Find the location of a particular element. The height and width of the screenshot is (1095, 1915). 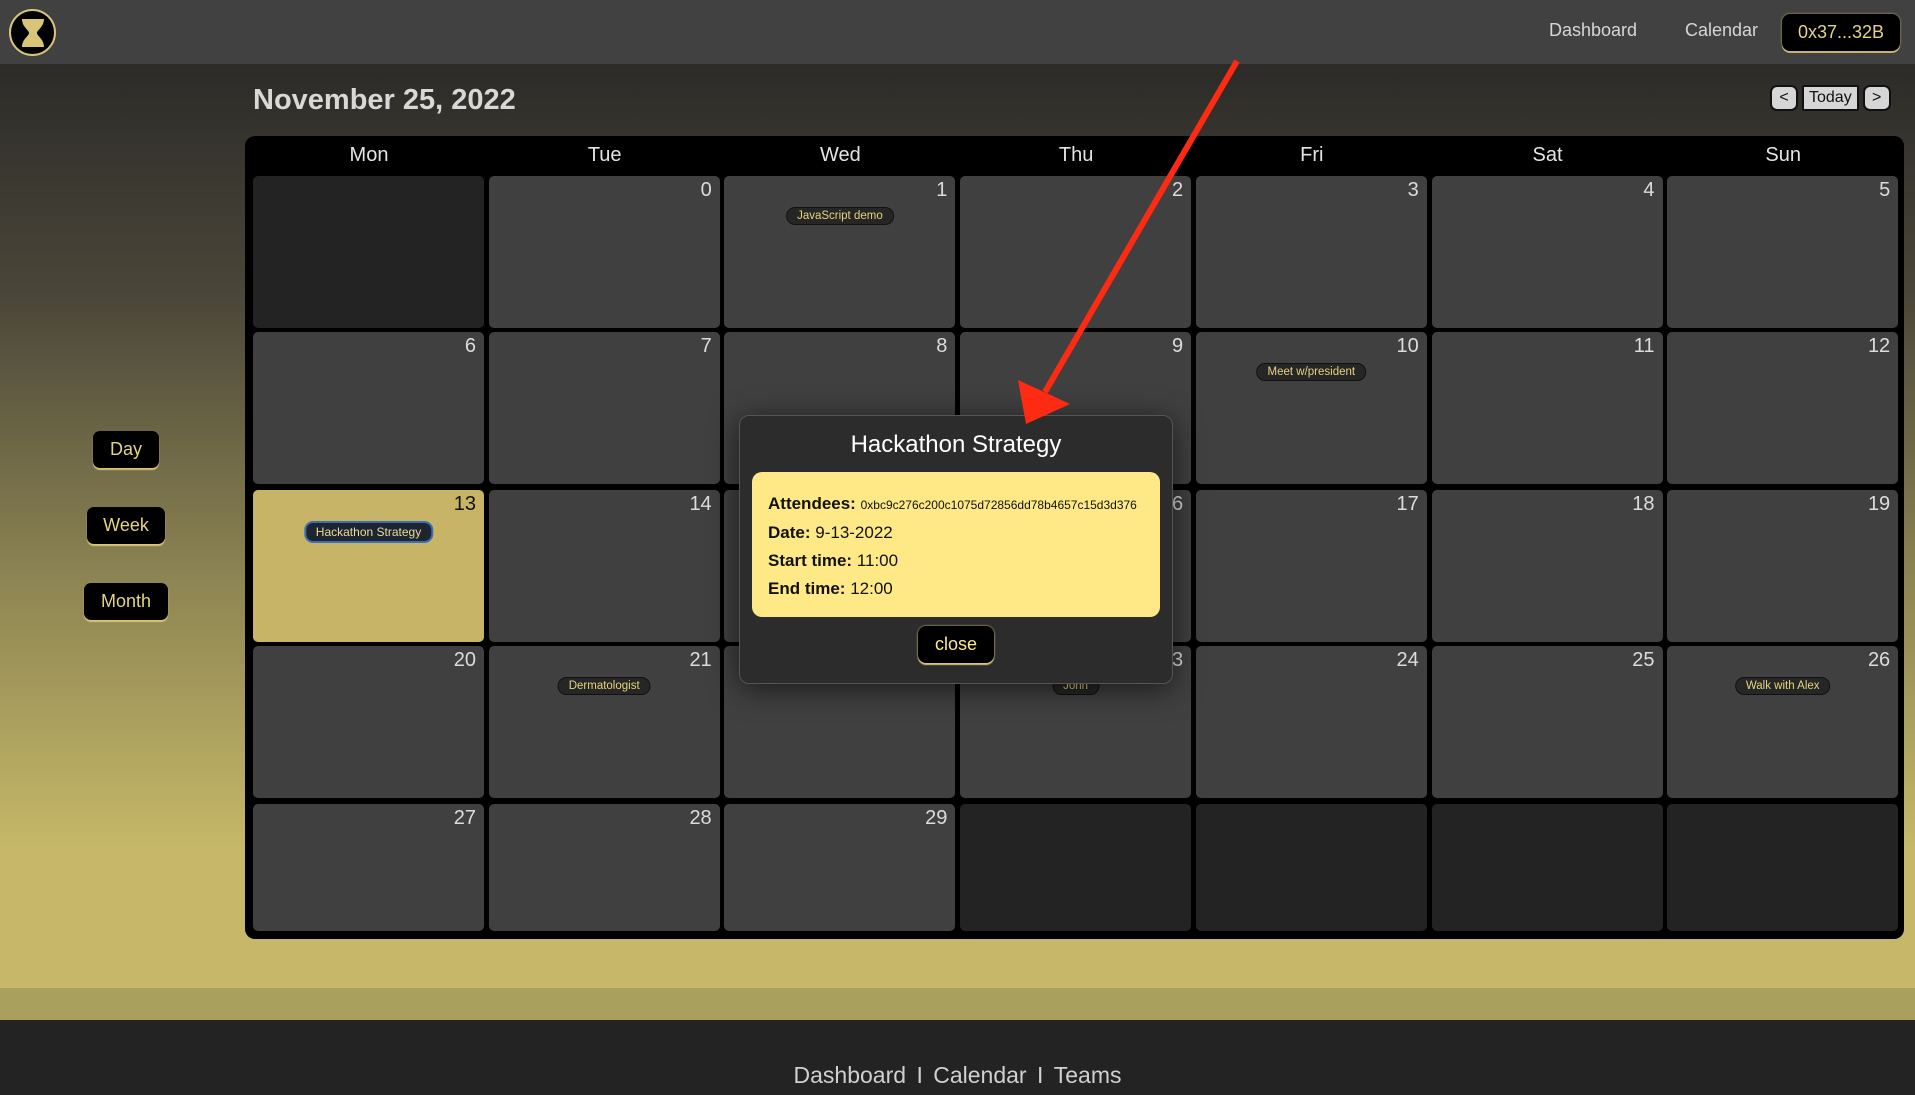

day-number: 2 is located at coordinates (1177, 190).